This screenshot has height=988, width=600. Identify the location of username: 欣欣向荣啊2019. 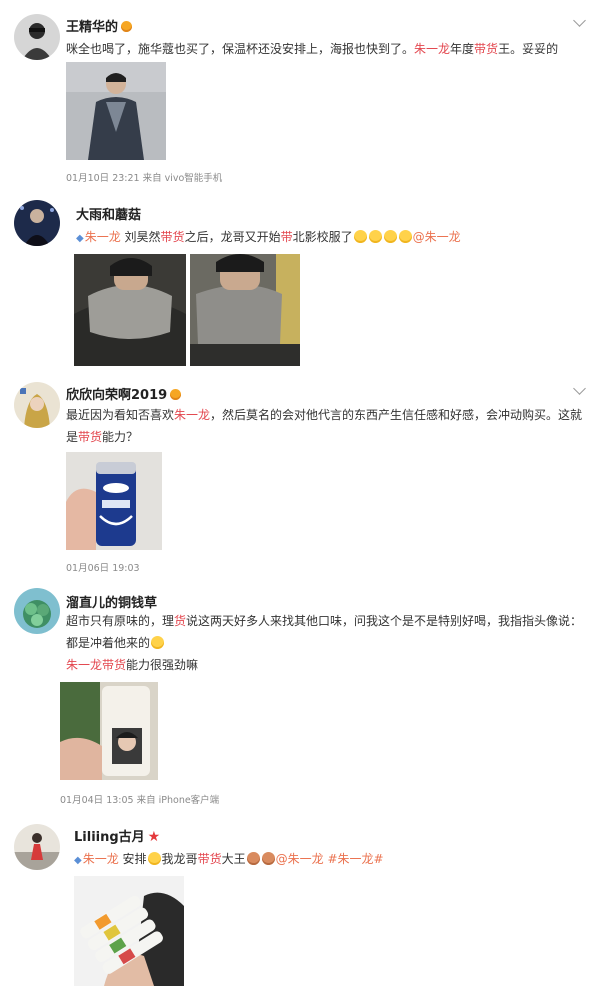
(124, 393).